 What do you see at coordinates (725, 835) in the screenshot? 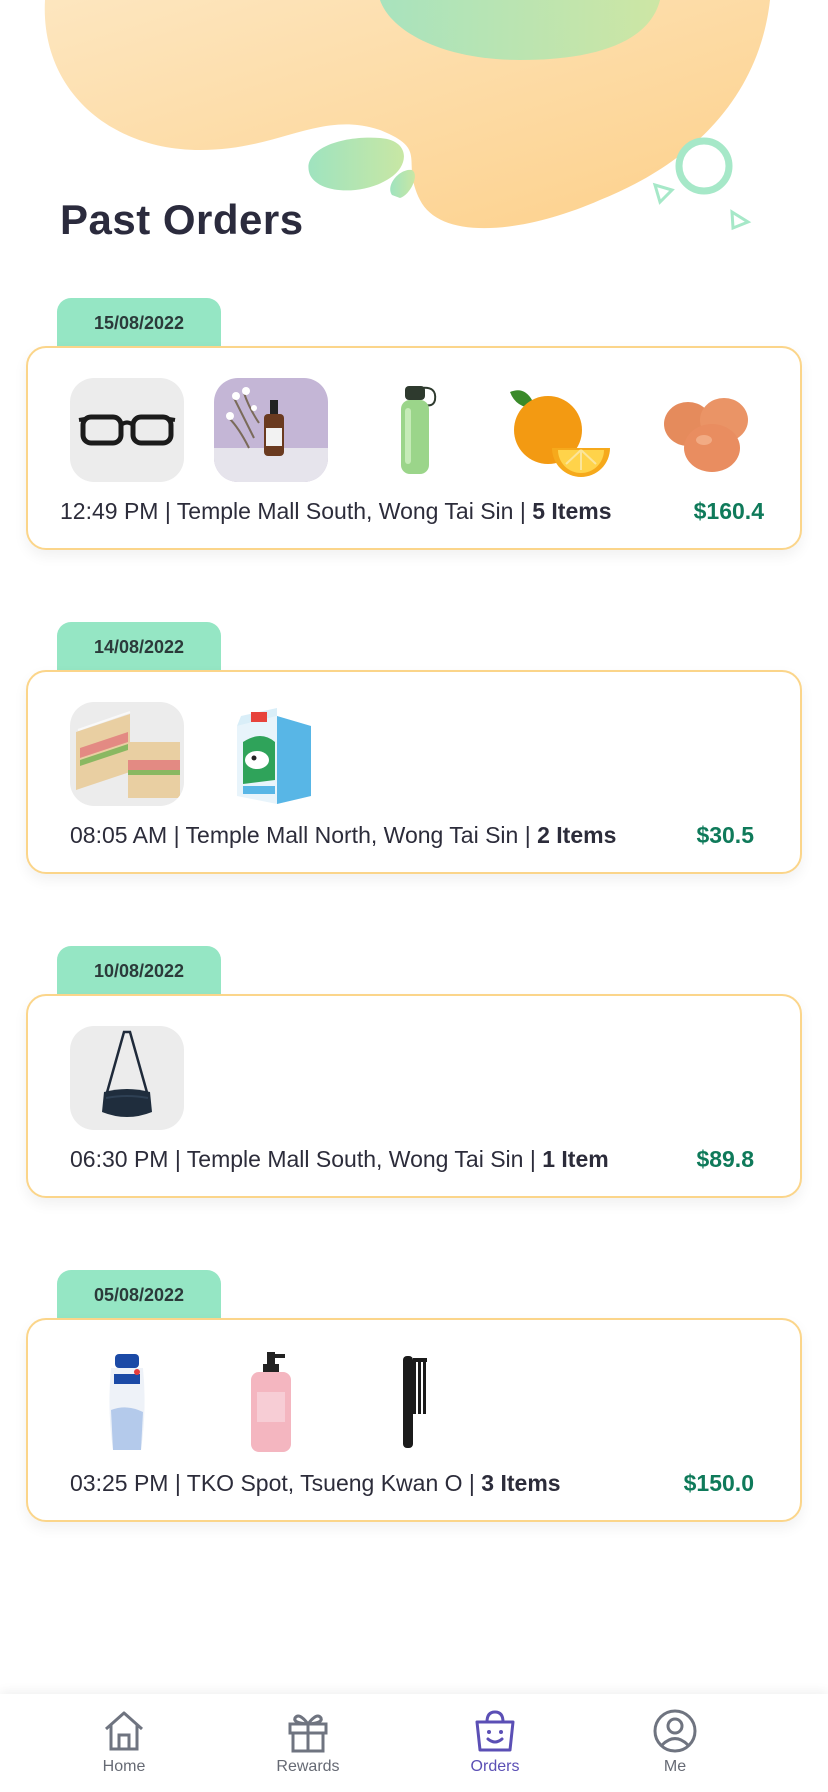
I see `order-price: $30.5` at bounding box center [725, 835].